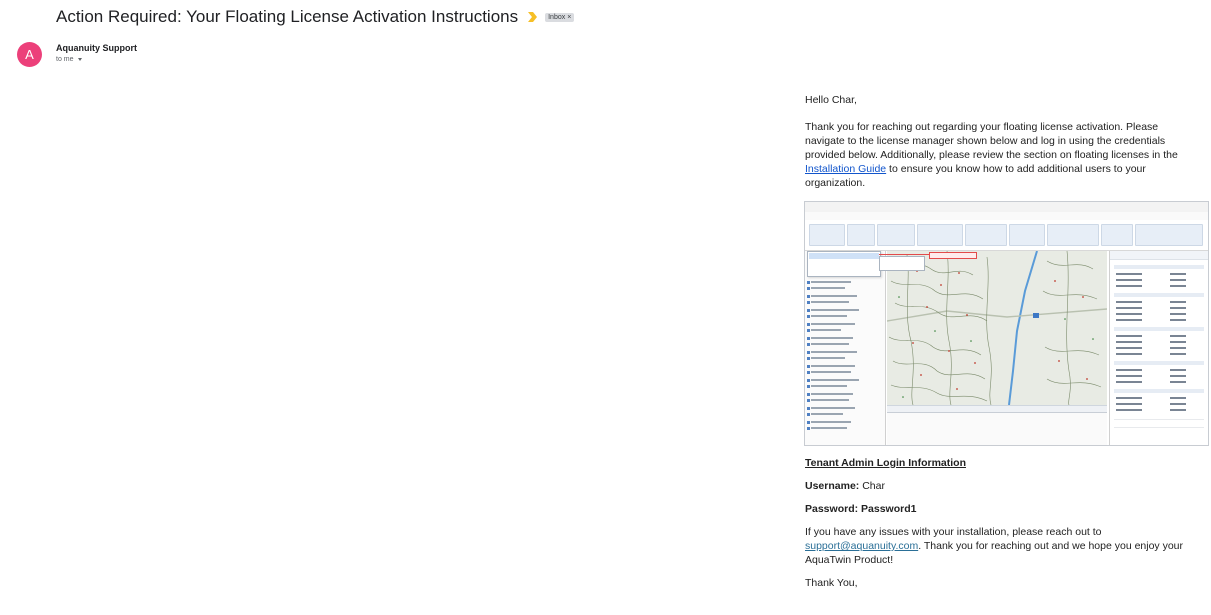 The height and width of the screenshot is (615, 1211). I want to click on map-status-bar, so click(997, 408).